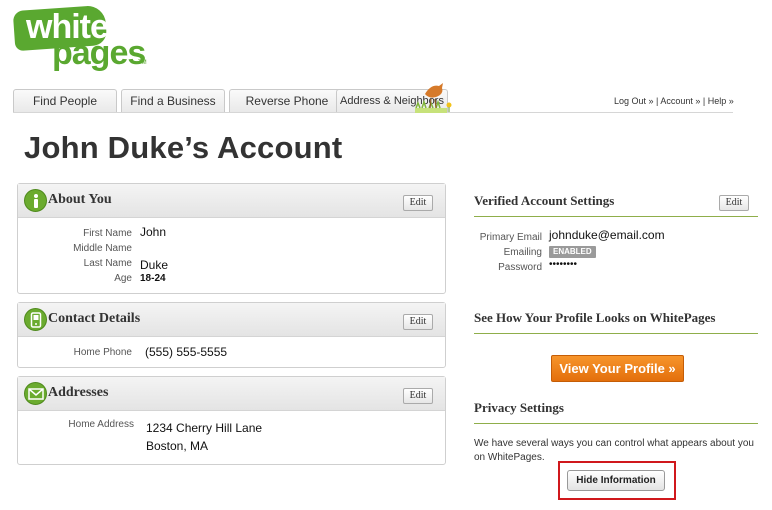  What do you see at coordinates (154, 265) in the screenshot?
I see `last-name-value: Duke` at bounding box center [154, 265].